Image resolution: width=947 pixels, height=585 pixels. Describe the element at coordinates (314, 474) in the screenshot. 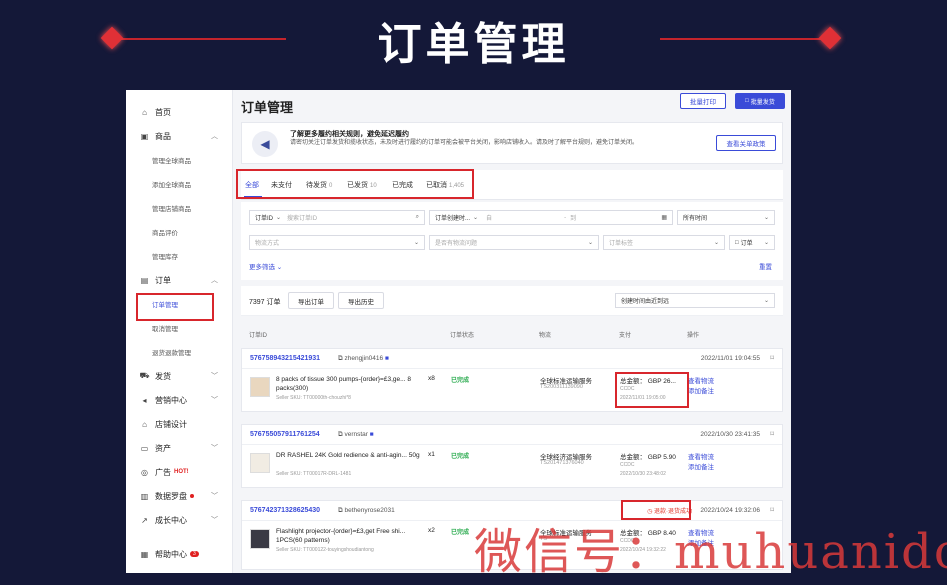

I see `seller-sku: Seller SKU: TT00017R-DRL-1481` at that location.